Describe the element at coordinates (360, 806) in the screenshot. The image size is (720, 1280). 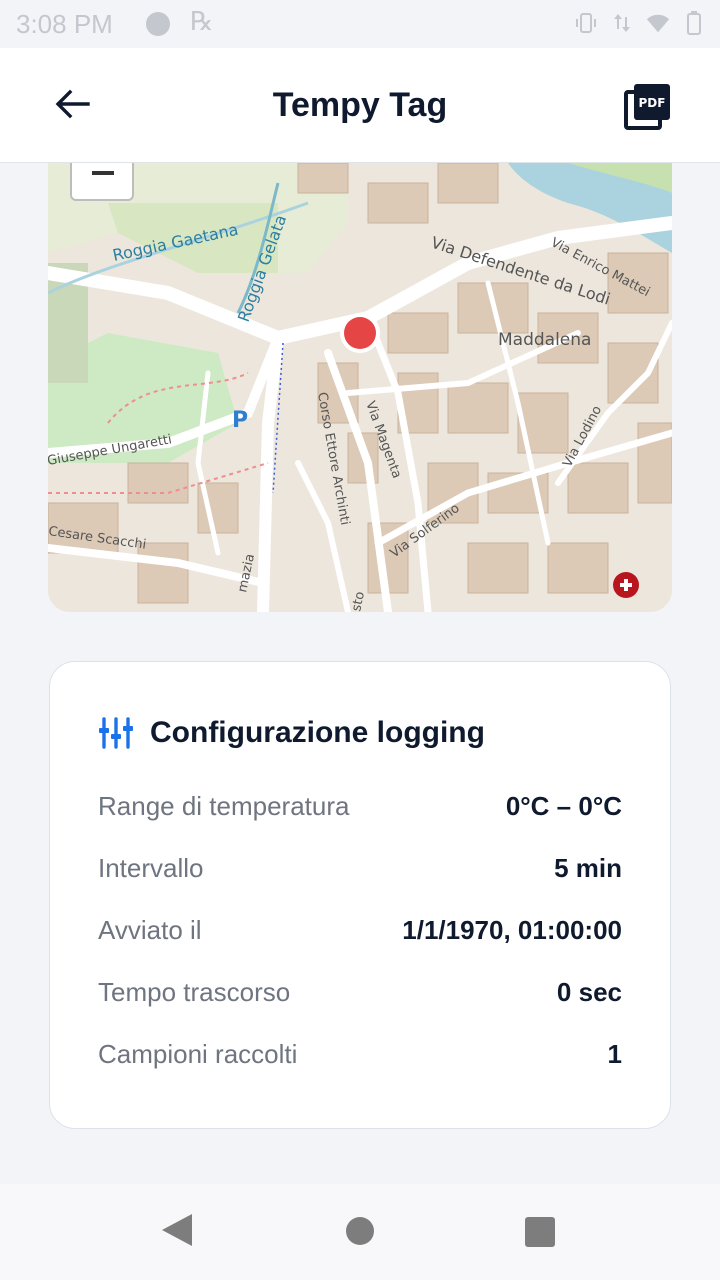
I see `config-row-range: Range di temperatura 0°C – 0°C` at that location.